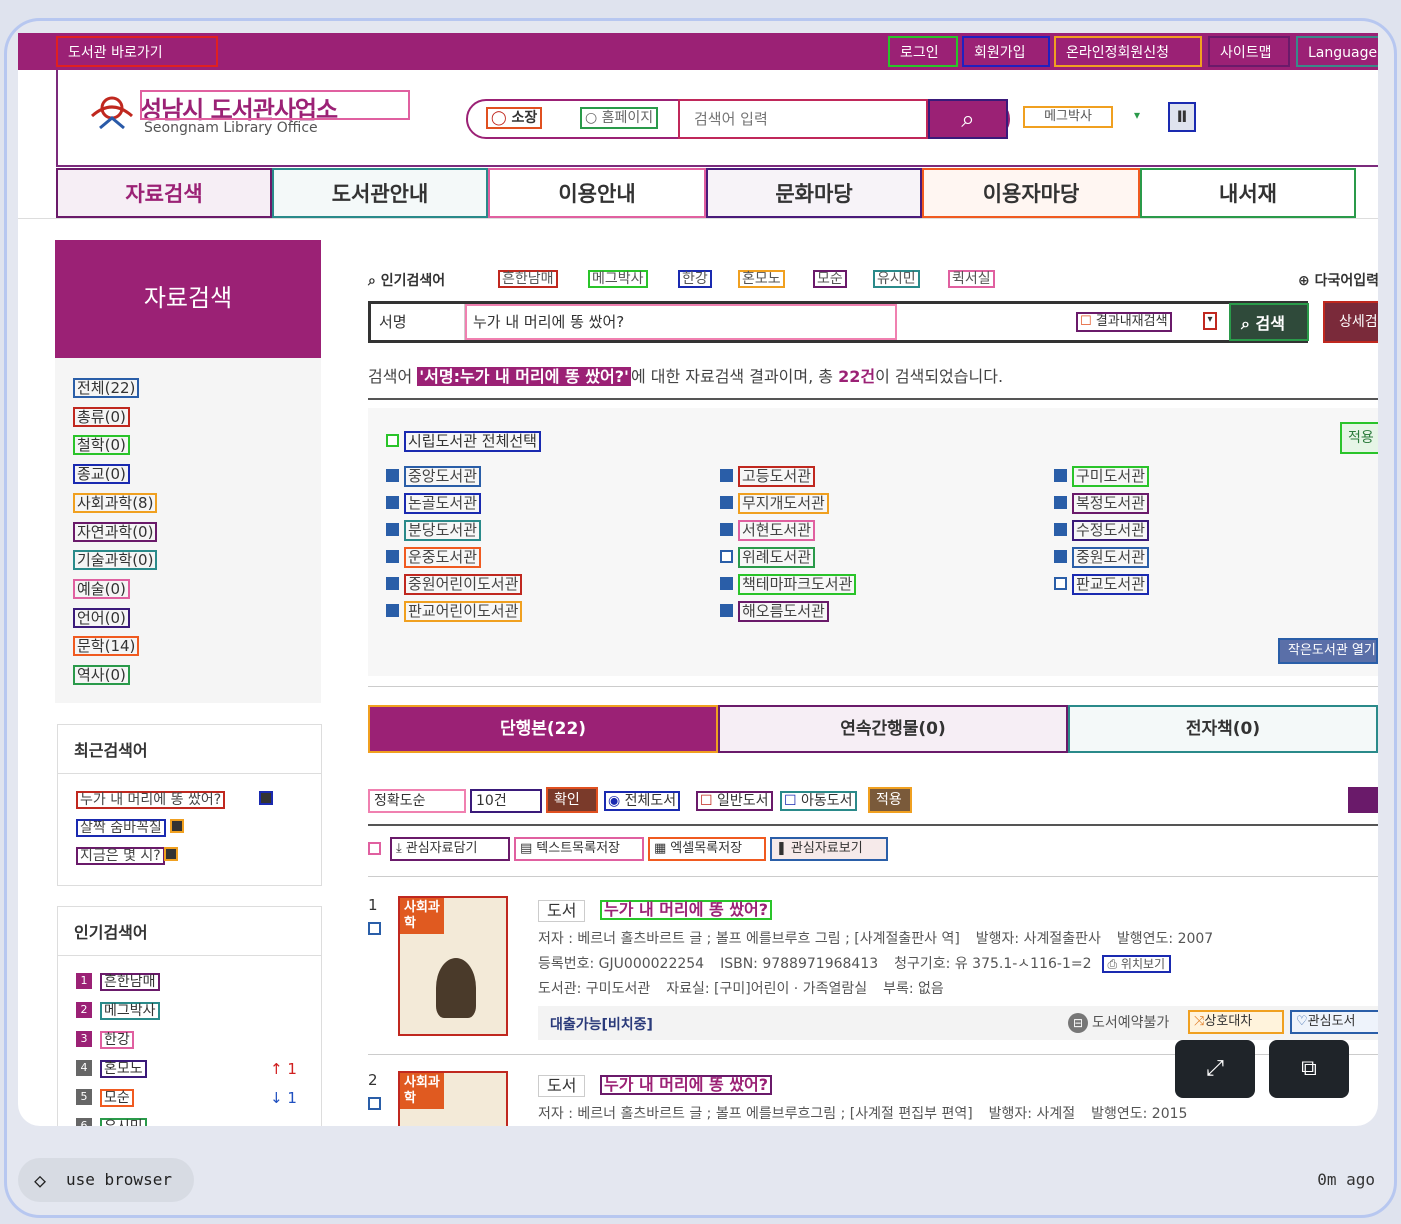 This screenshot has width=1401, height=1224. What do you see at coordinates (106, 646) in the screenshot?
I see `category-item: 문학(14)` at bounding box center [106, 646].